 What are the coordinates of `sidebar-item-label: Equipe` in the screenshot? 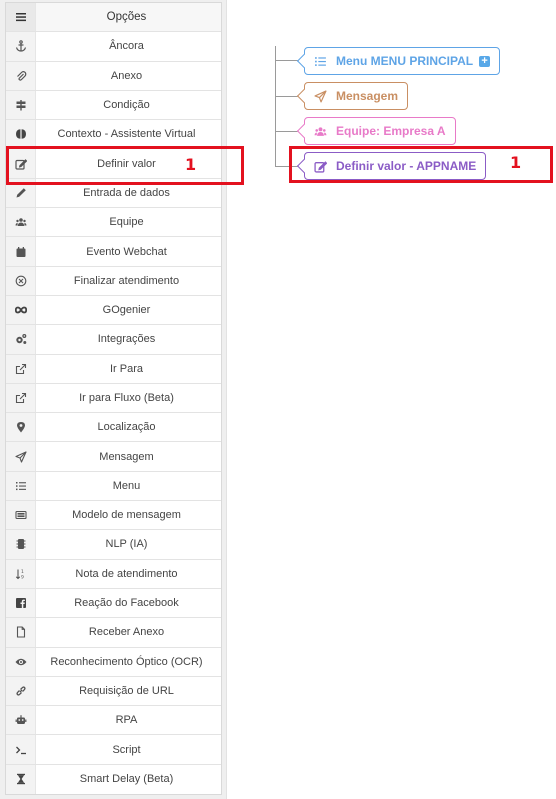 It's located at (126, 222).